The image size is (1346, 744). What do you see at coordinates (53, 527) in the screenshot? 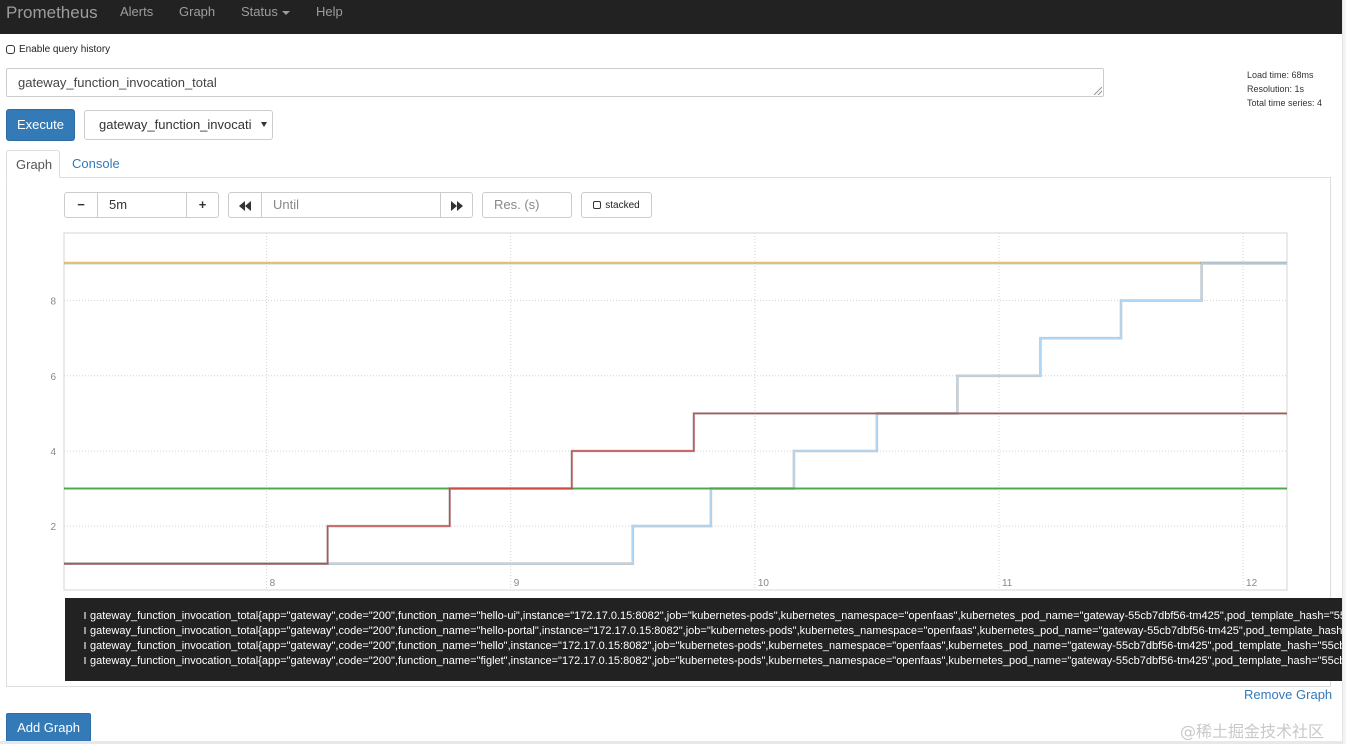
I see `y-tick-label: 2` at bounding box center [53, 527].